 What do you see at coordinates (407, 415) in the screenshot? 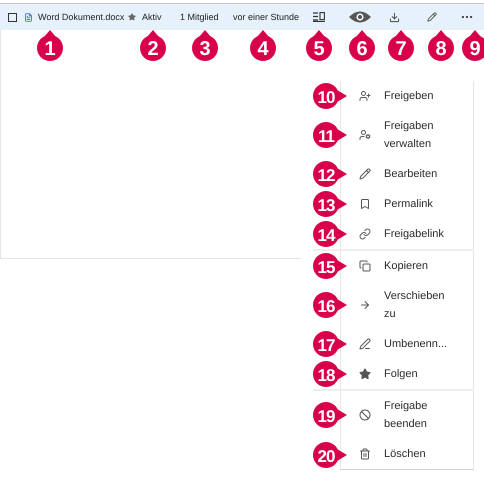
I see `menu-item: Freigabe beenden` at bounding box center [407, 415].